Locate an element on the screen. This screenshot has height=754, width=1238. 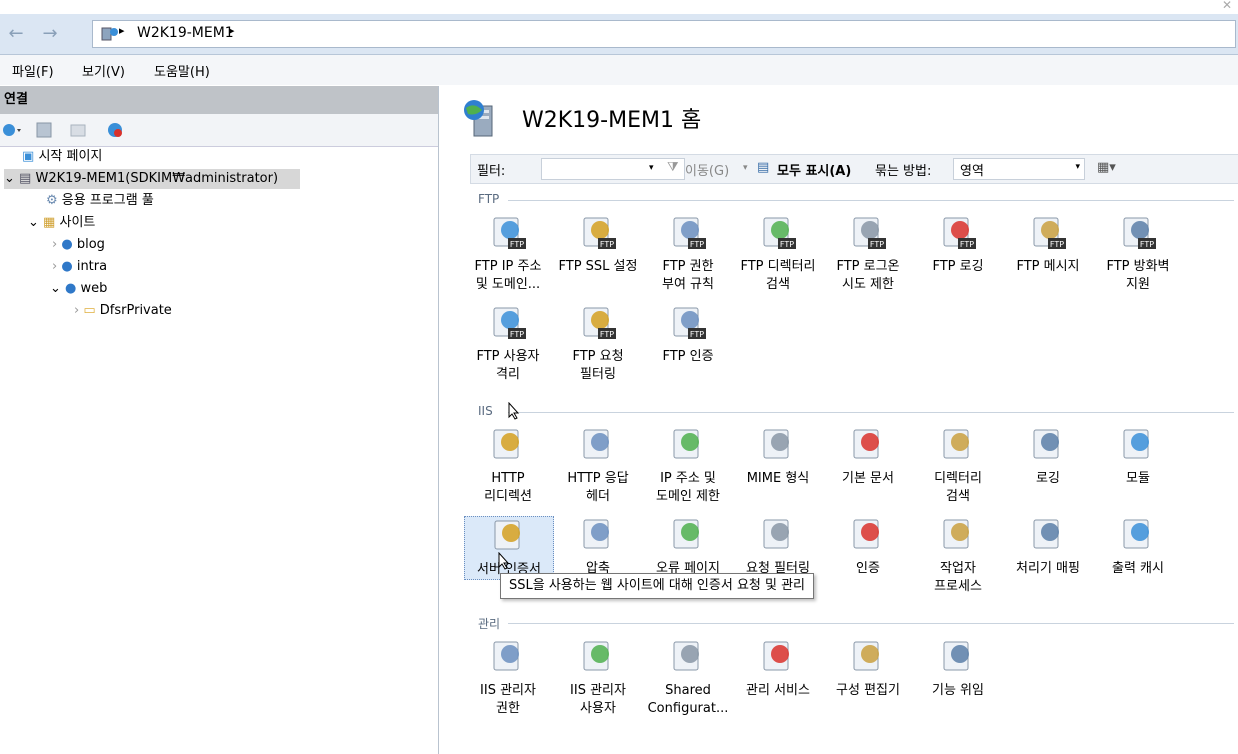
feature-default-document: 기본 문서 is located at coordinates (868, 457).